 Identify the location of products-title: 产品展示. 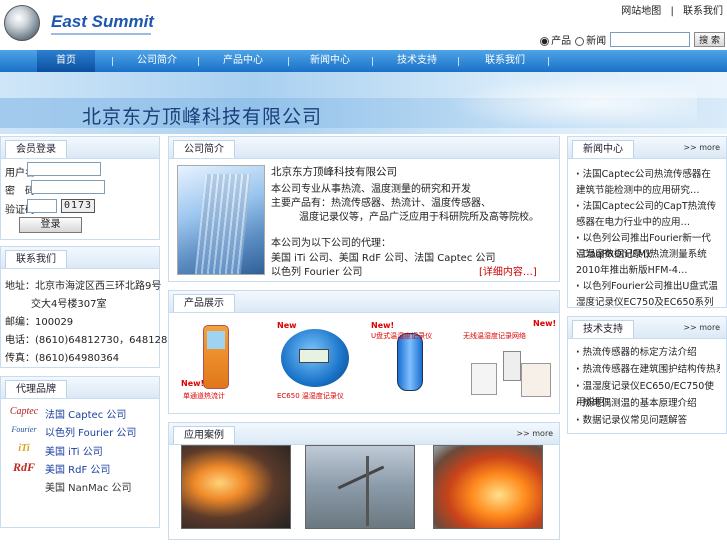
(204, 303).